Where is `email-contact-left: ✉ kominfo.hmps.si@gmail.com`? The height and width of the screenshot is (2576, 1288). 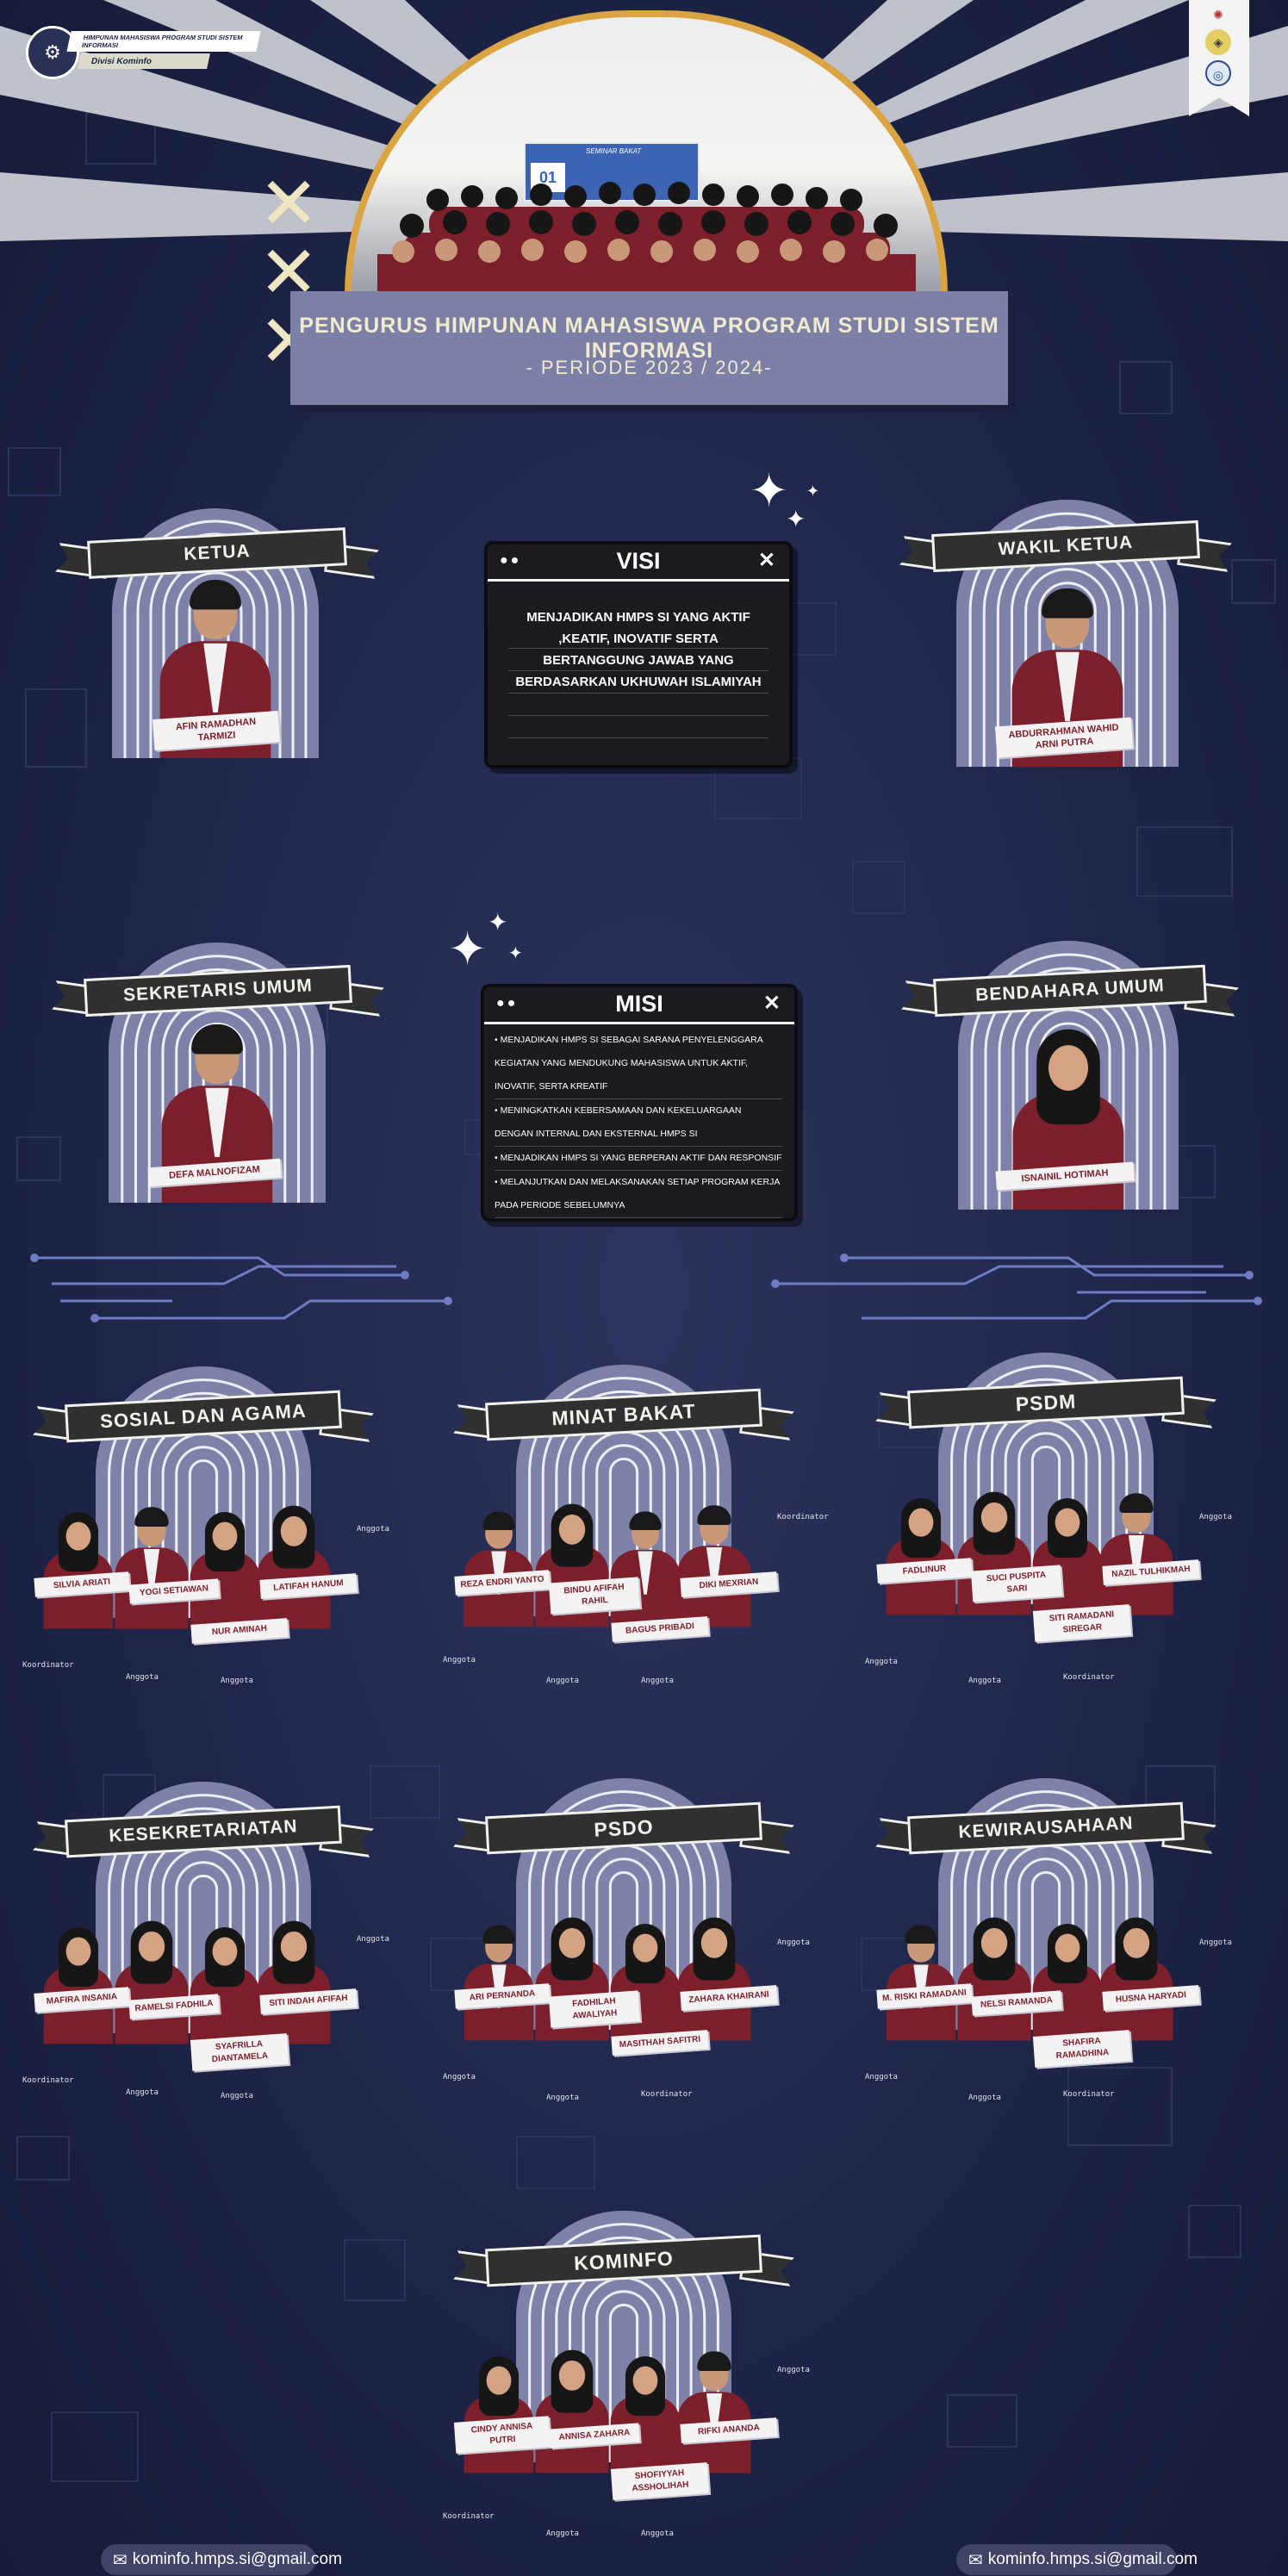
email-contact-left: ✉ kominfo.hmps.si@gmail.com is located at coordinates (222, 2560).